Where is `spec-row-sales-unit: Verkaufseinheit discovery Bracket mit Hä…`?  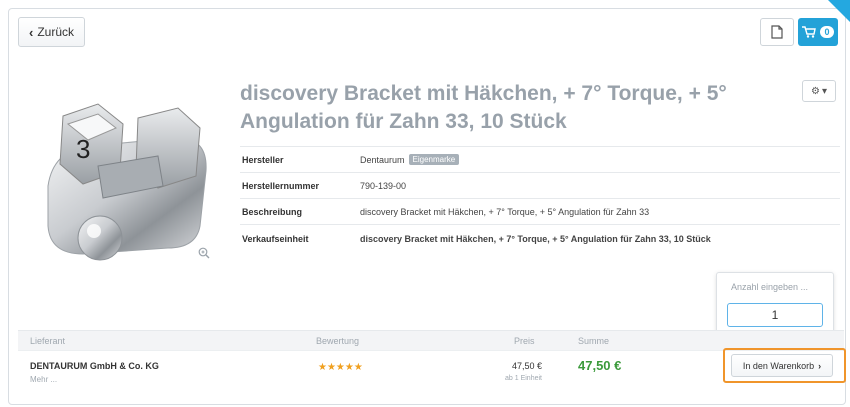 spec-row-sales-unit: Verkaufseinheit discovery Bracket mit Hä… is located at coordinates (540, 238).